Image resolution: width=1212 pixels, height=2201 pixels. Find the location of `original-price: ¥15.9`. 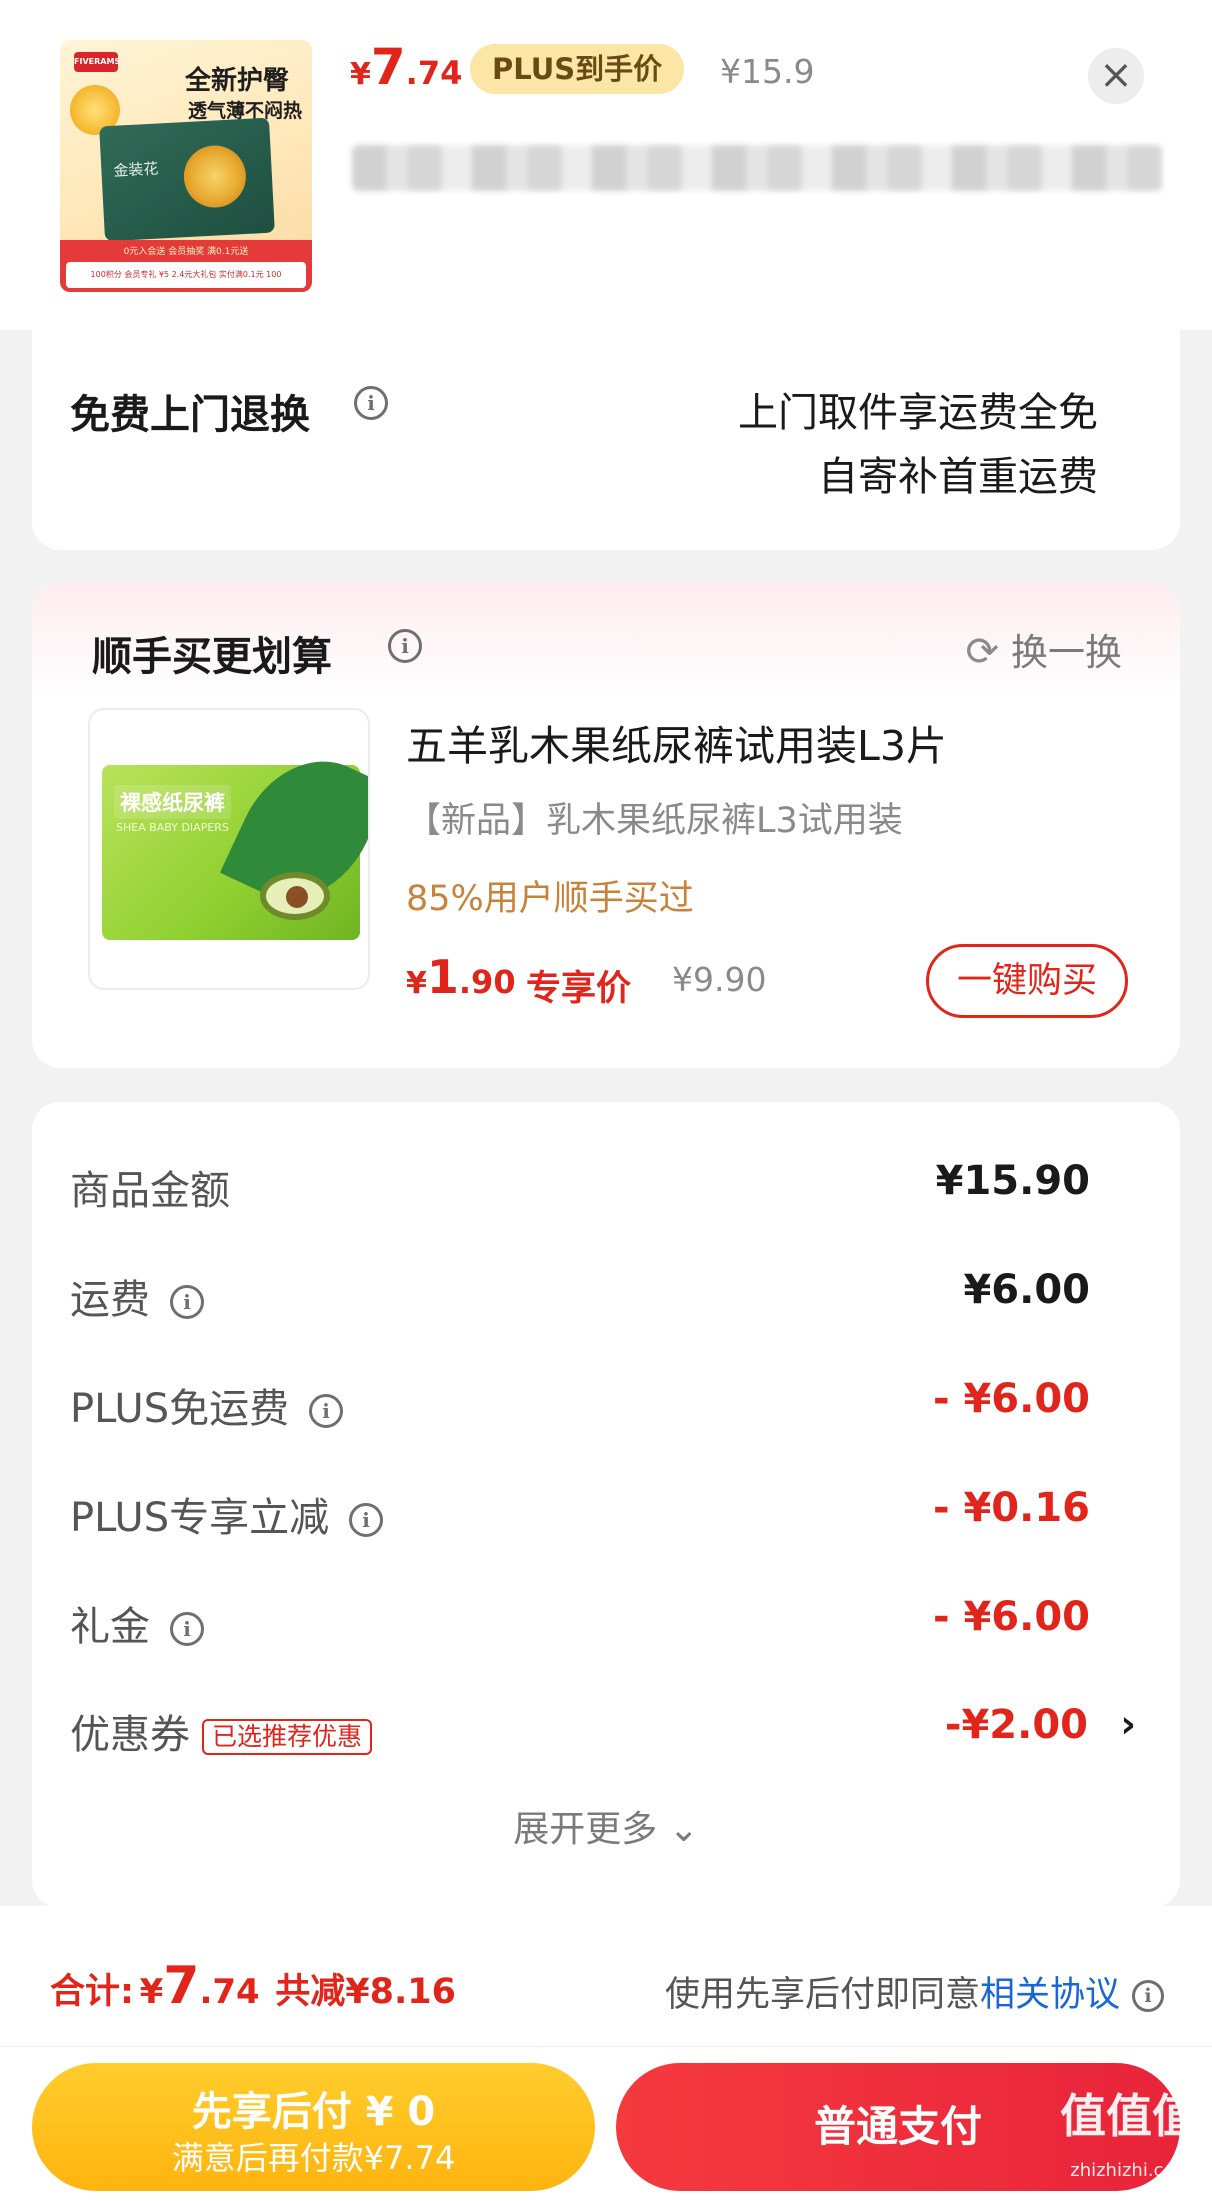

original-price: ¥15.9 is located at coordinates (767, 71).